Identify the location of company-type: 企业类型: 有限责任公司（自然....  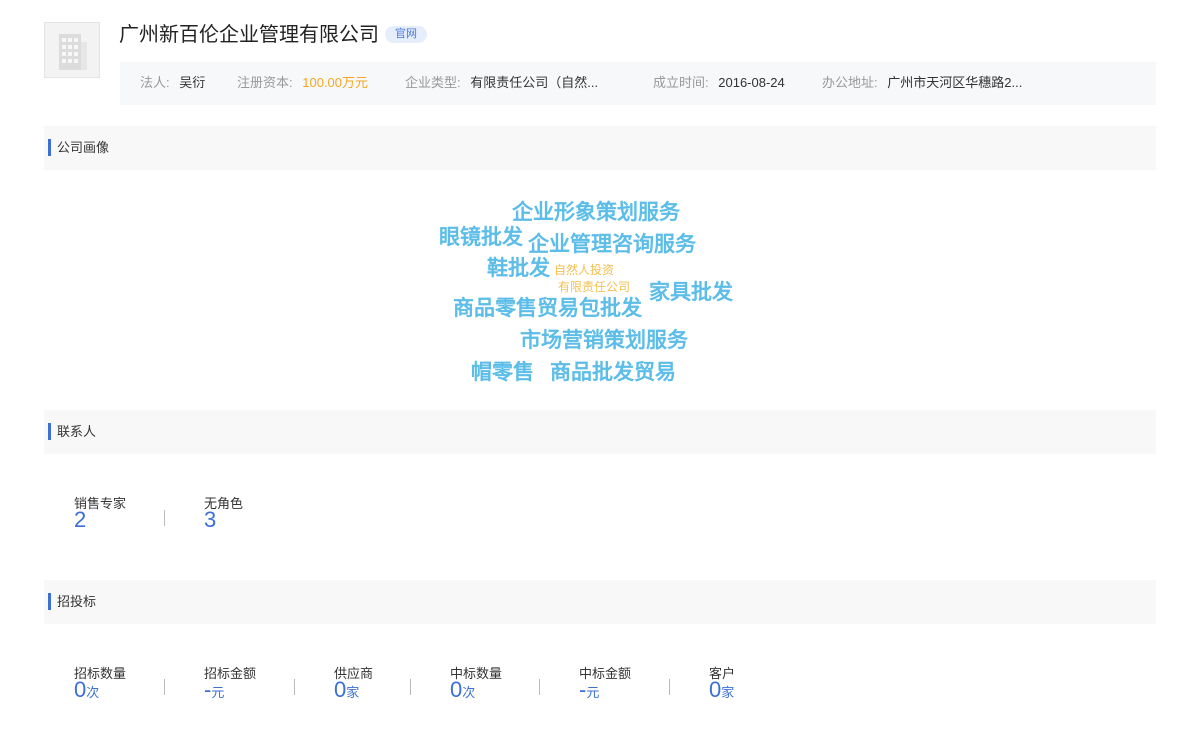
(501, 83).